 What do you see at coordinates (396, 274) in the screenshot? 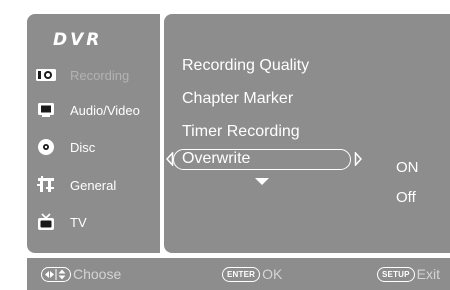
I see `setup-key-badge: SETUP` at bounding box center [396, 274].